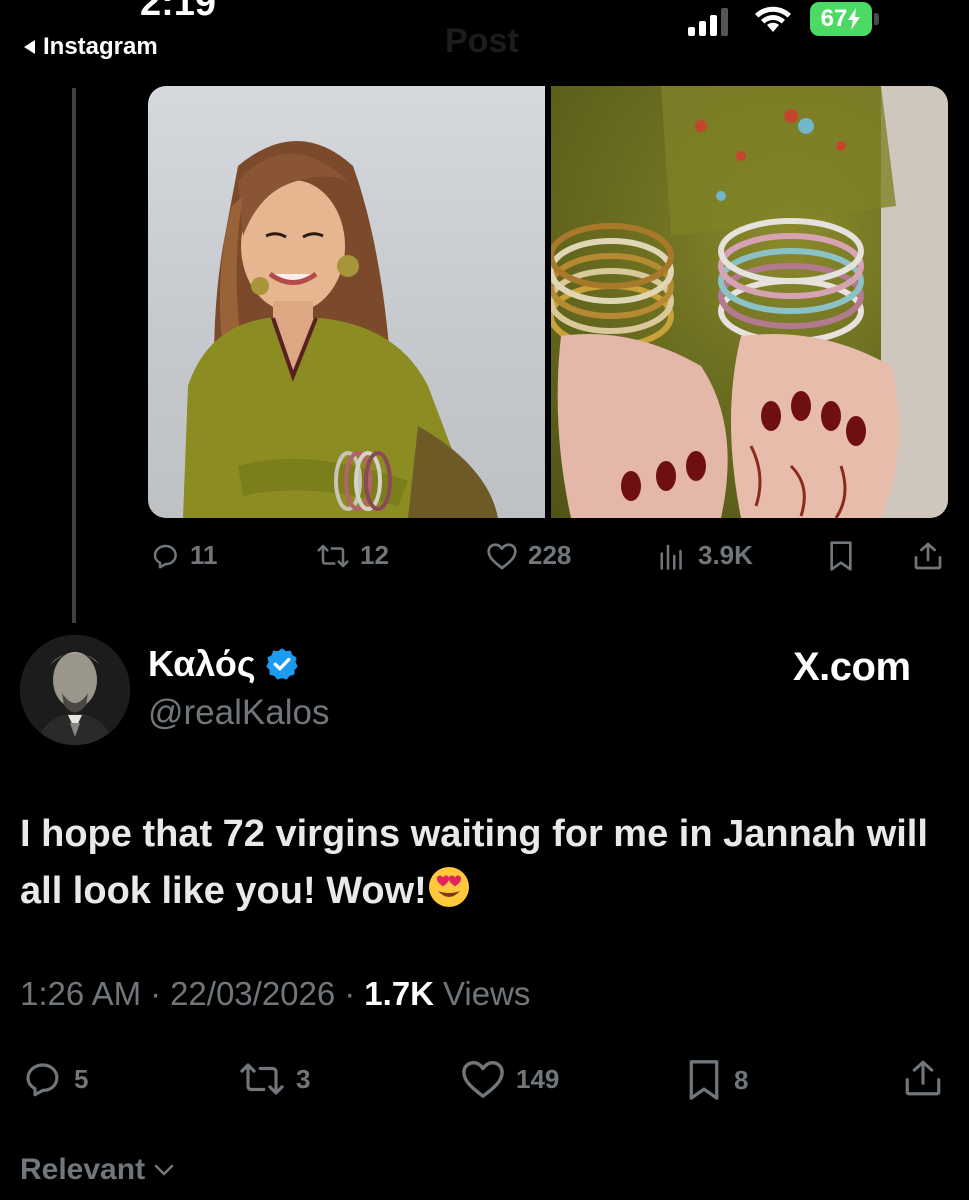 The image size is (969, 1200). Describe the element at coordinates (202, 664) in the screenshot. I see `author-display-name: Καλός` at that location.